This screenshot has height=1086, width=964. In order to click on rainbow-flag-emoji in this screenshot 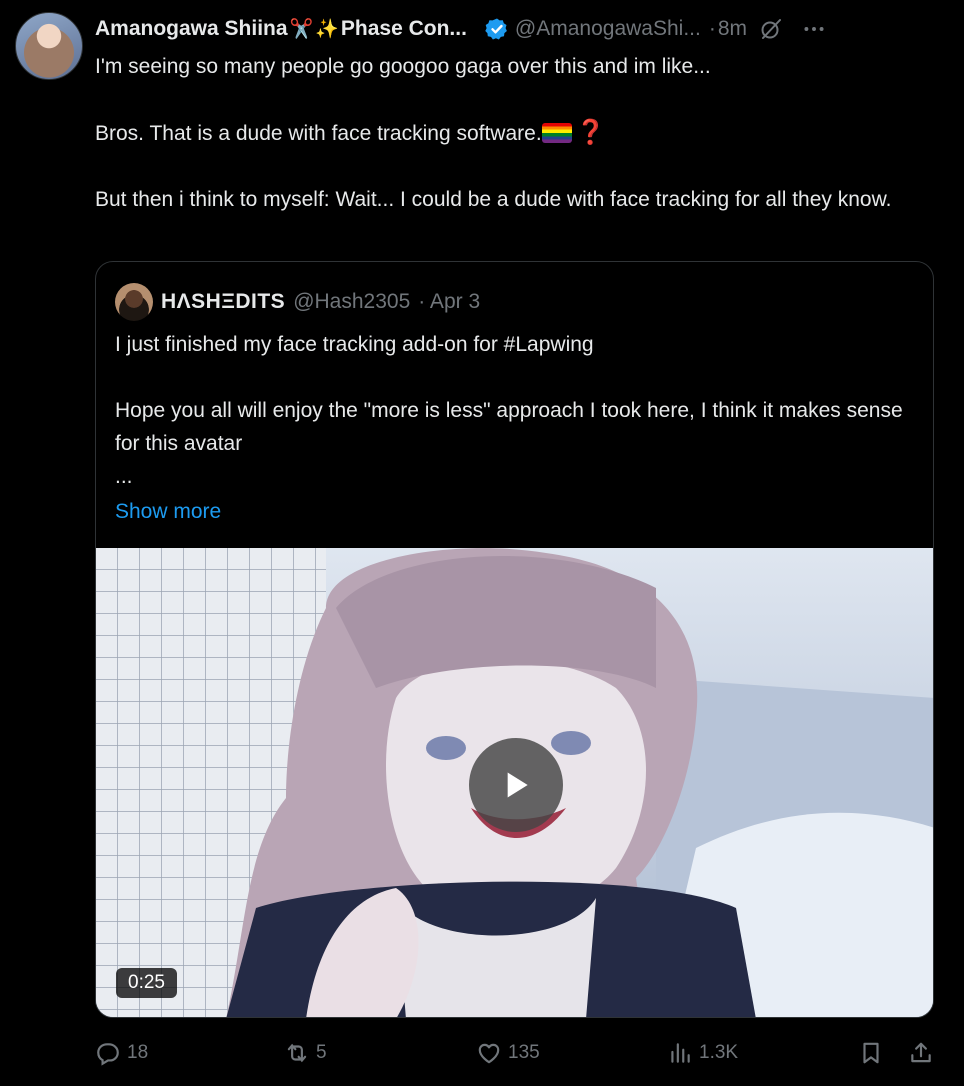, I will do `click(556, 133)`.